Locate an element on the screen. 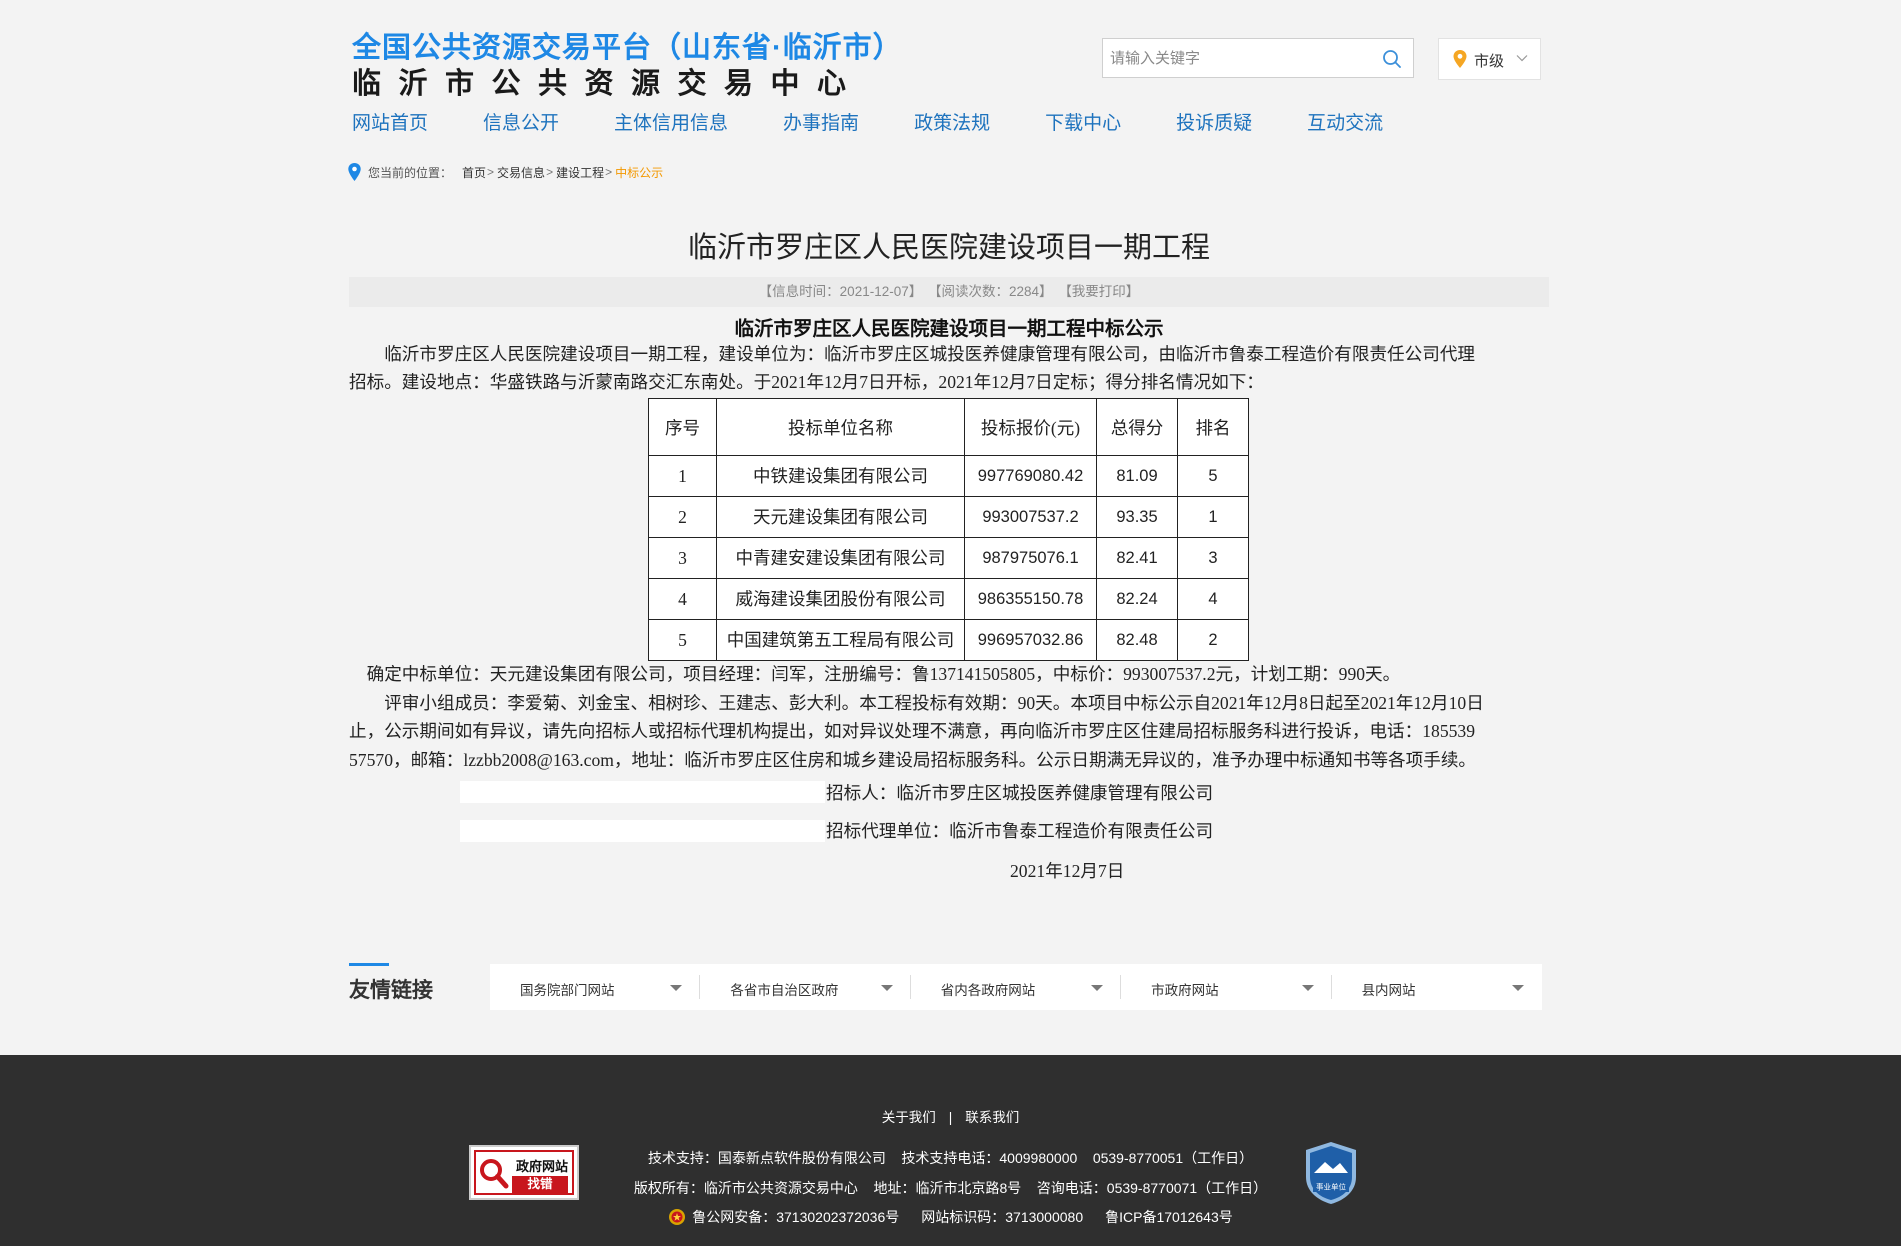 The width and height of the screenshot is (1901, 1246). table-row: 5 中国建筑第五工程局有限公司 996957032.86 82.48 2 is located at coordinates (948, 640).